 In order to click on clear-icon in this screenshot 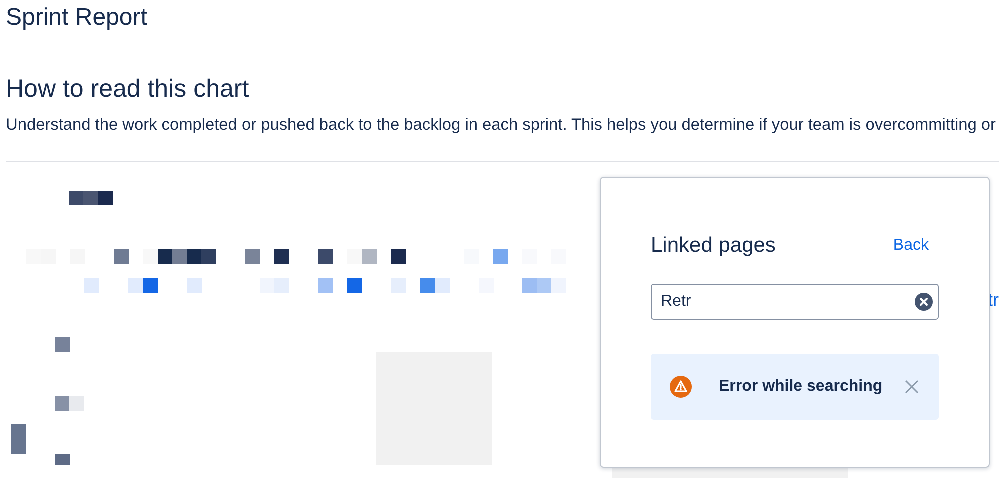, I will do `click(924, 302)`.